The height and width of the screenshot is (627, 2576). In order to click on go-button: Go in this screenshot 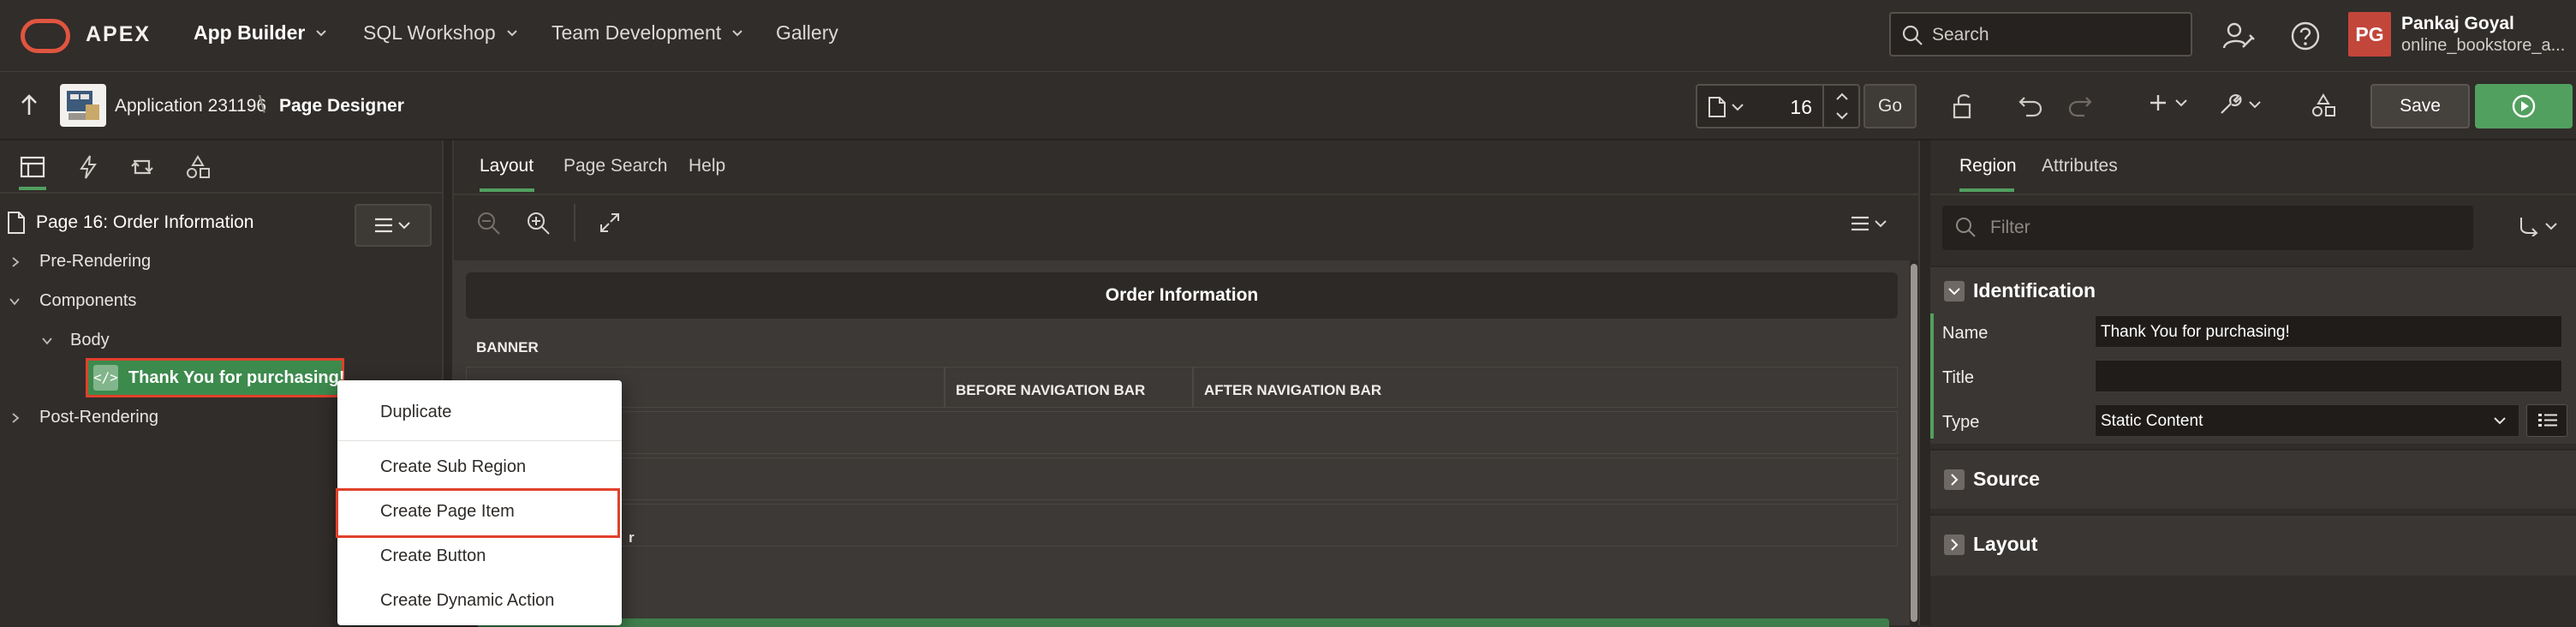, I will do `click(1890, 106)`.